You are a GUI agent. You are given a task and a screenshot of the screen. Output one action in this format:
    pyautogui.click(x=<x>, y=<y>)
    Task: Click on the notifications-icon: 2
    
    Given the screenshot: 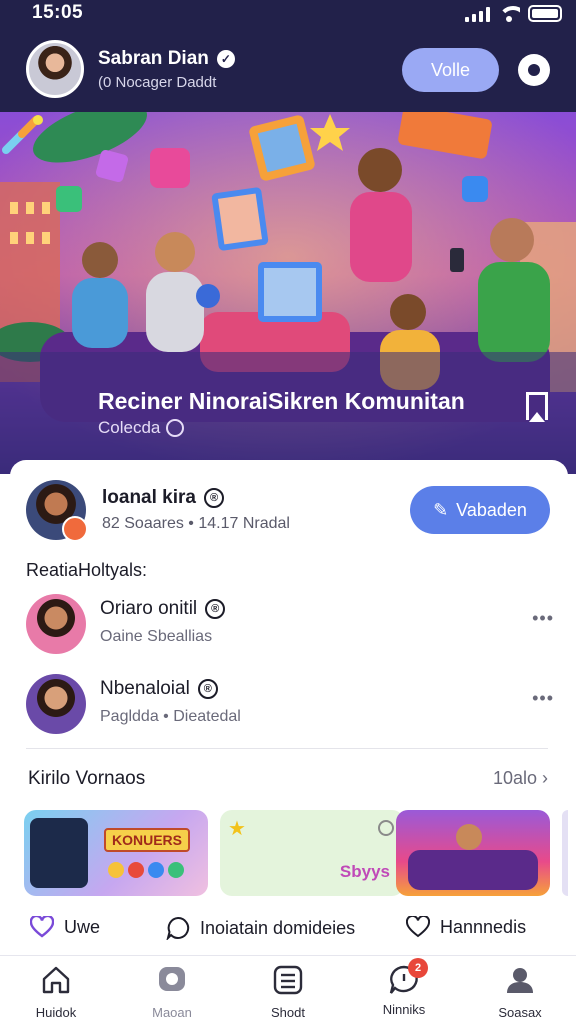 What is the action you would take?
    pyautogui.click(x=408, y=977)
    